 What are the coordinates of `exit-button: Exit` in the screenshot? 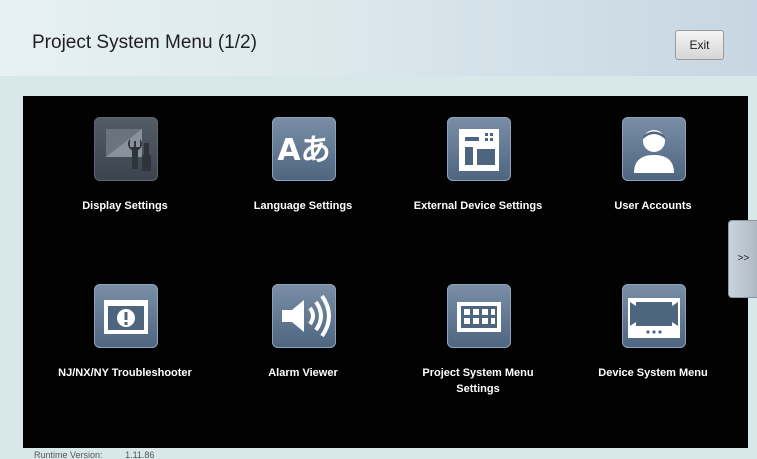 It's located at (699, 45).